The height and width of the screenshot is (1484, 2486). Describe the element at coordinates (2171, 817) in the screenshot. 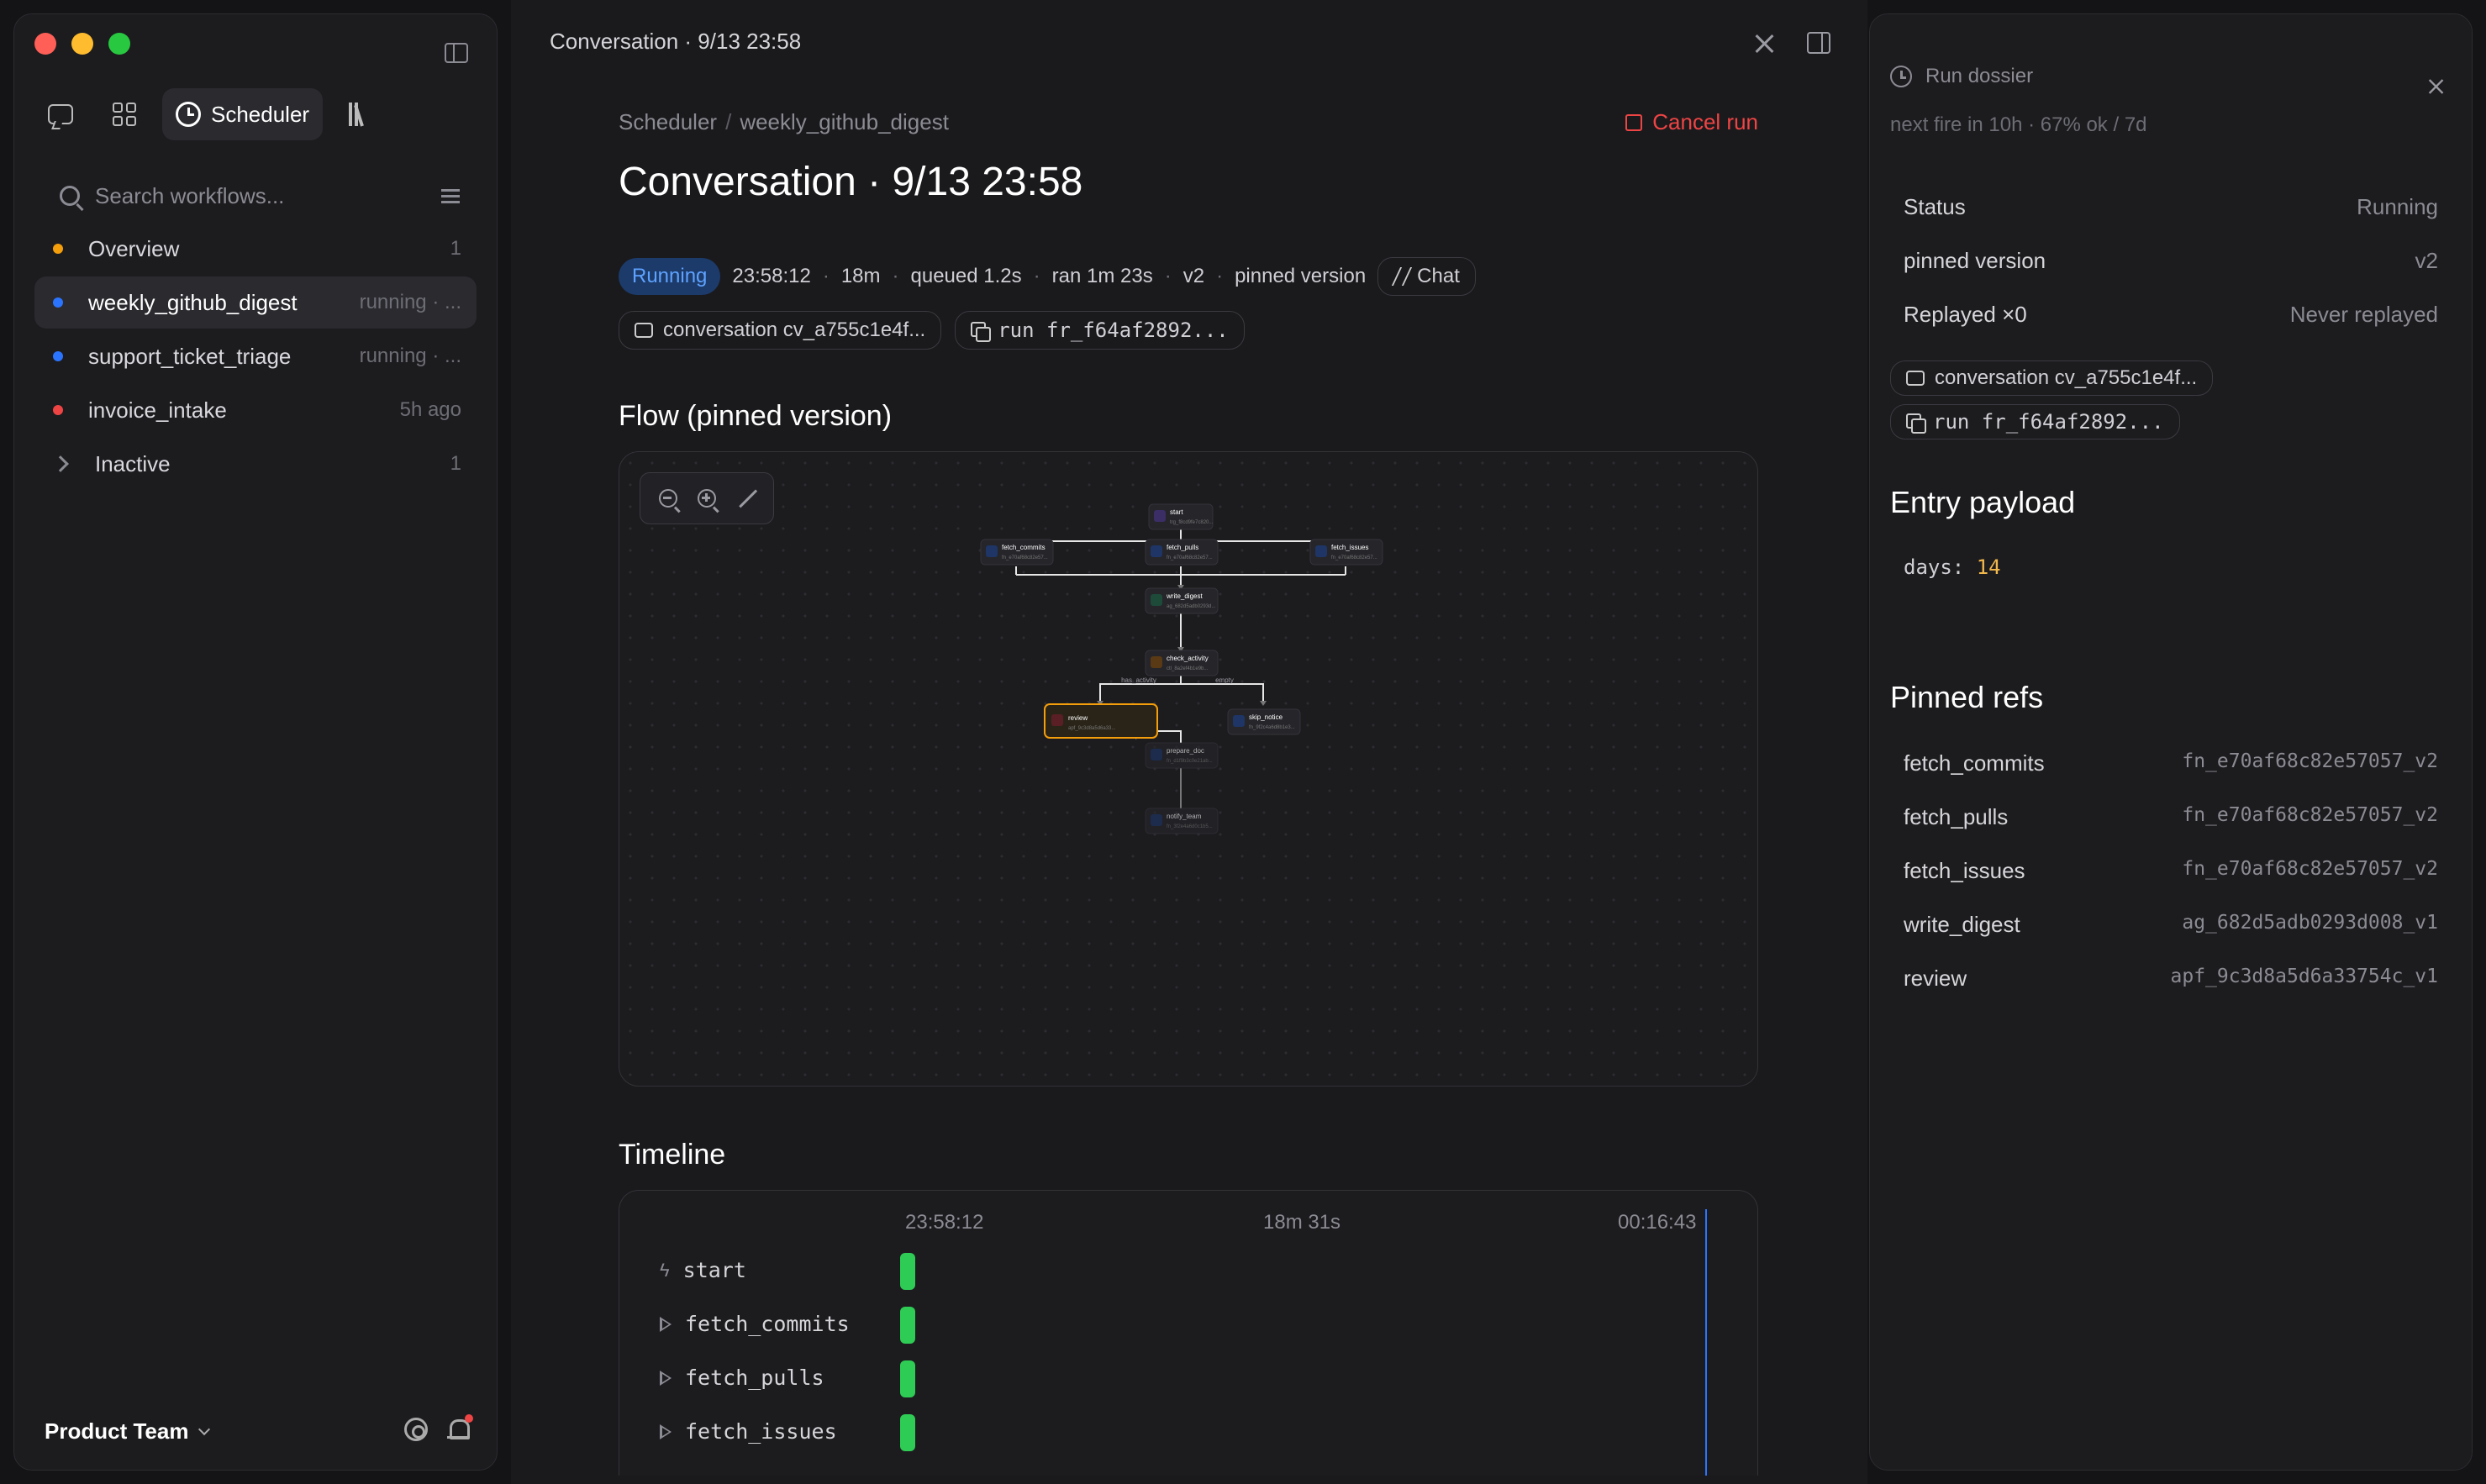

I see `pinned-ref-row: fetch_pulls fn_e70af68c82e57057_v2` at that location.